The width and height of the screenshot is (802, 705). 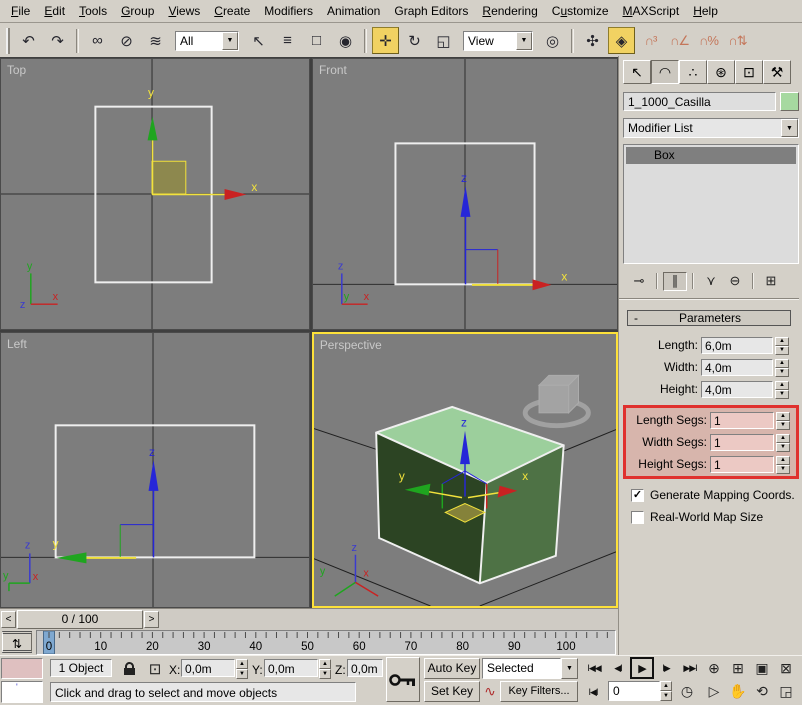 What do you see at coordinates (93, 11) in the screenshot?
I see `menu-tools: Tools` at bounding box center [93, 11].